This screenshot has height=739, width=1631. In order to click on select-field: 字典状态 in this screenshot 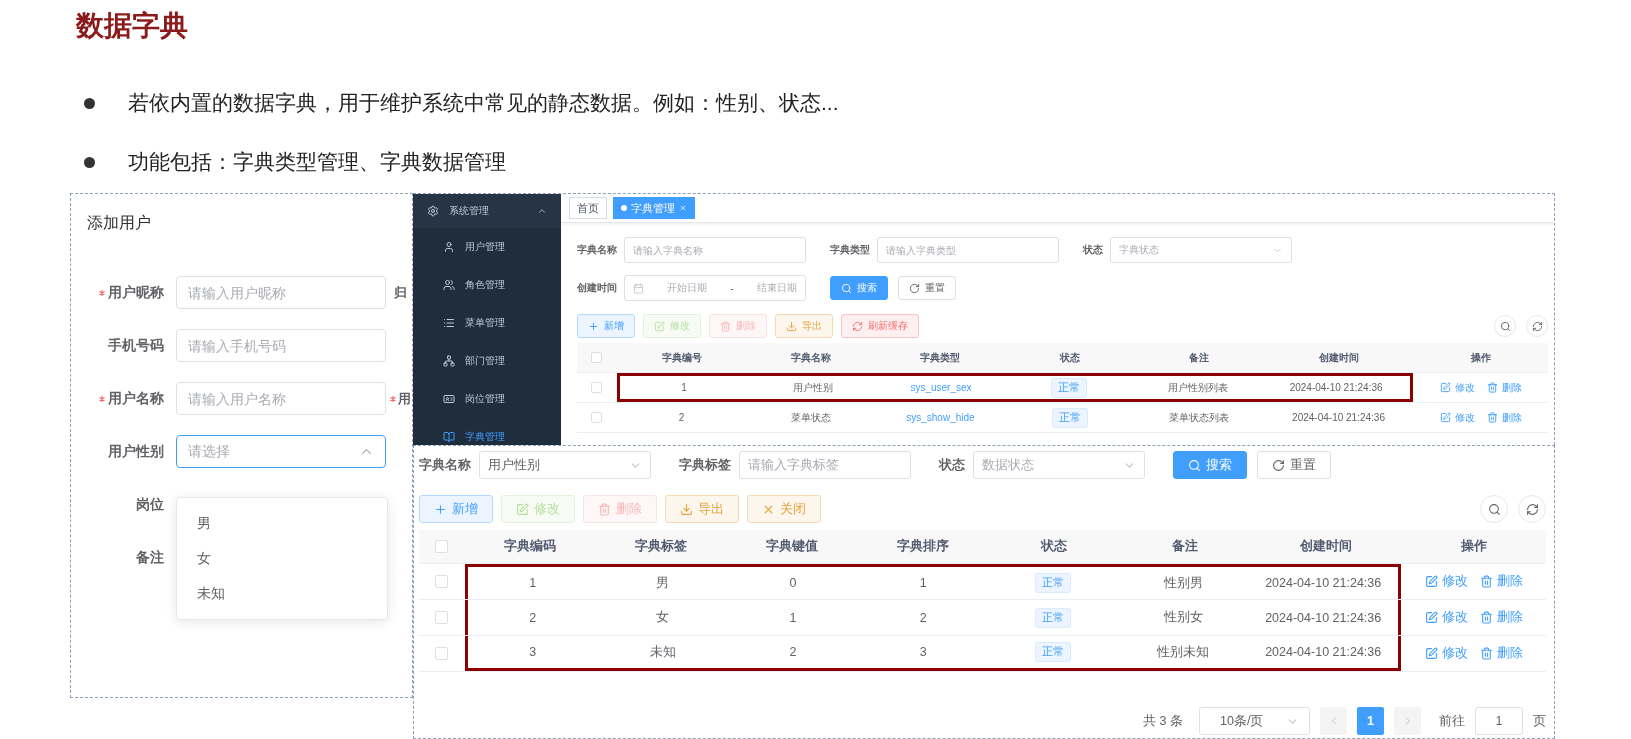, I will do `click(1200, 250)`.